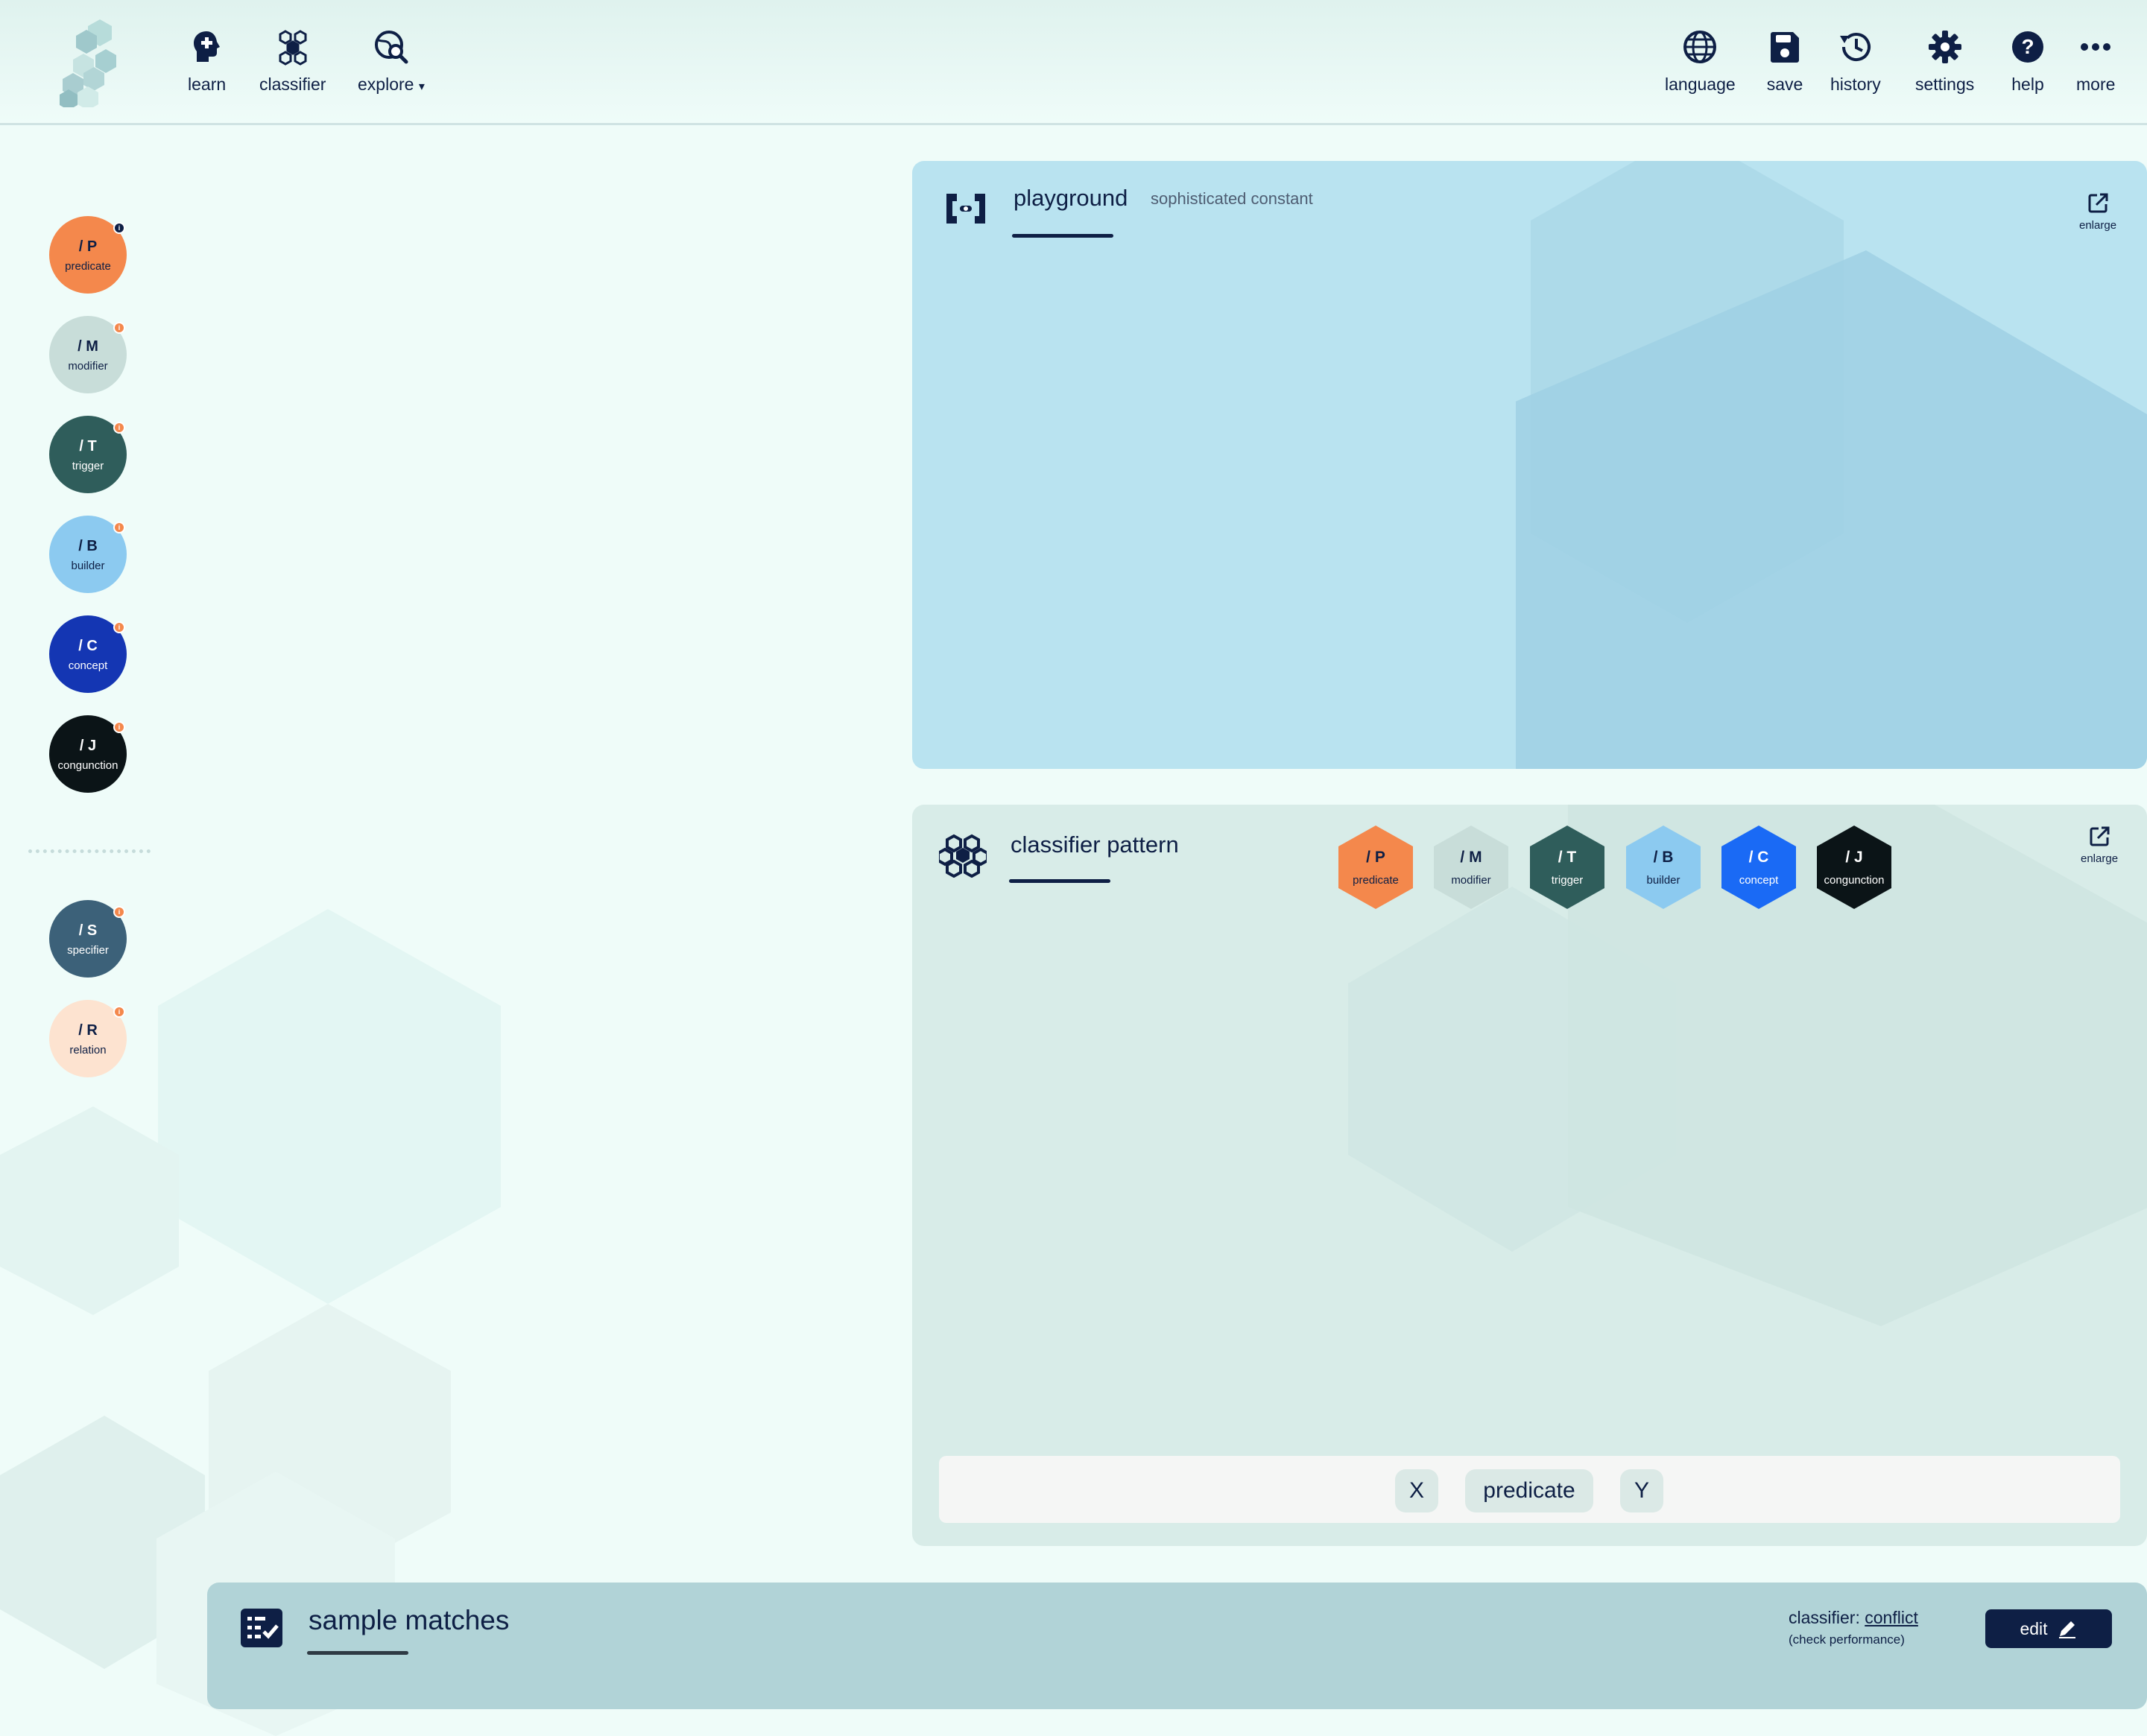 This screenshot has height=1736, width=2147. Describe the element at coordinates (88, 465) in the screenshot. I see `sidebar-item-label: trigger` at that location.